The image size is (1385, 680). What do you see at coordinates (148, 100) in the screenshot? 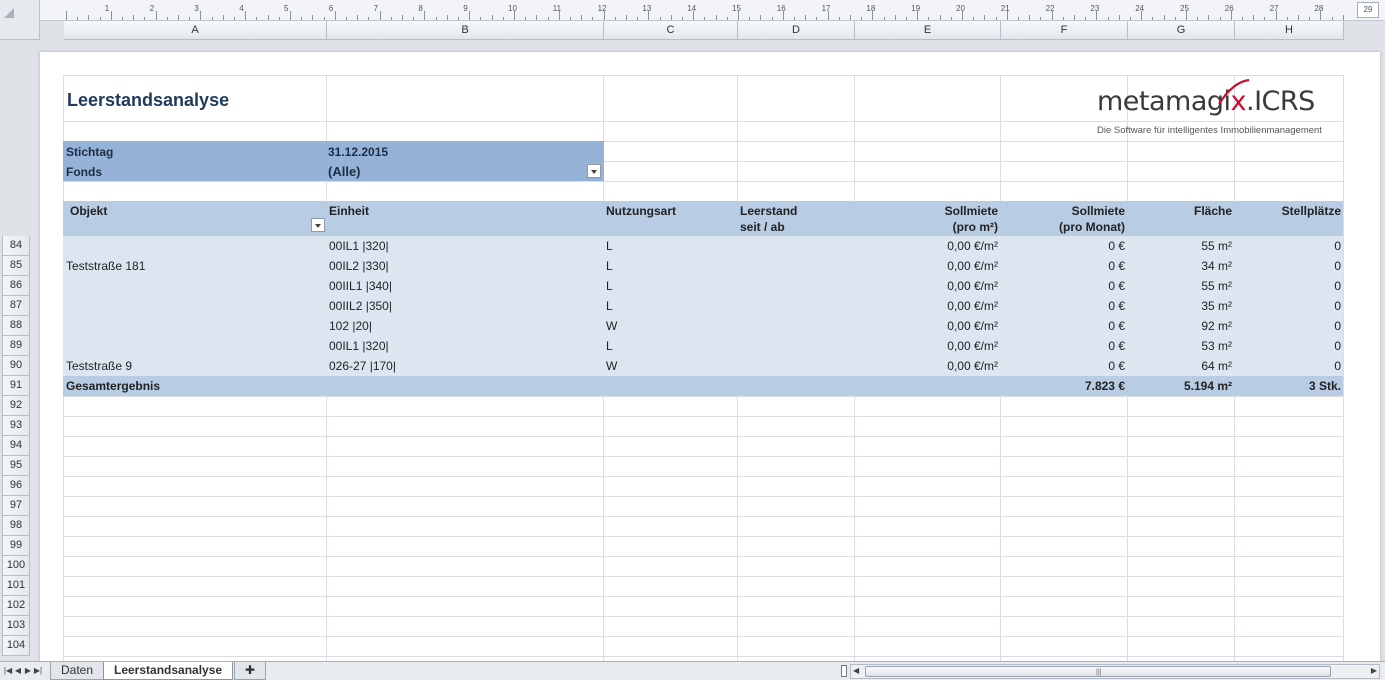
I see `report-title: Leerstandsanalyse` at bounding box center [148, 100].